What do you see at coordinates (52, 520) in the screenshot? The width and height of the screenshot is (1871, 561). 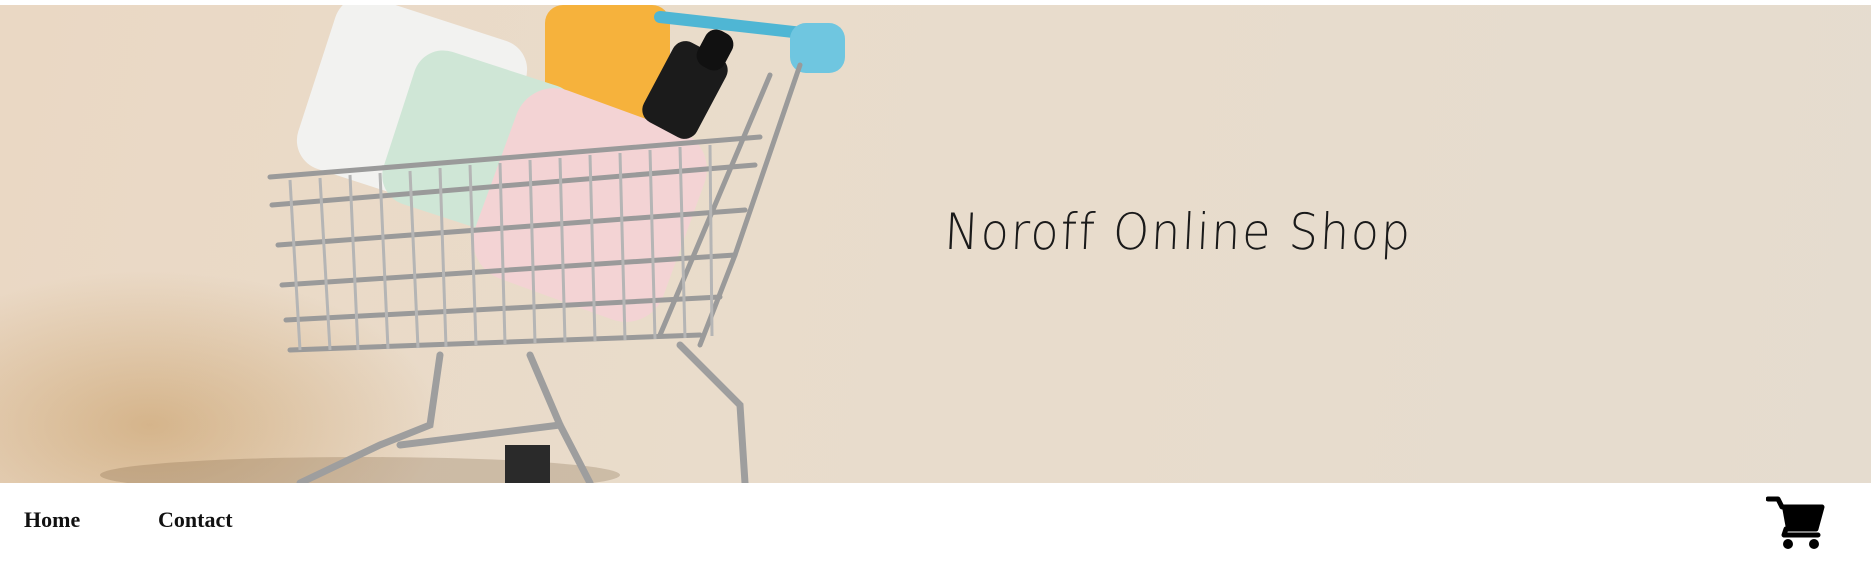 I see `nav-link-home: Home` at bounding box center [52, 520].